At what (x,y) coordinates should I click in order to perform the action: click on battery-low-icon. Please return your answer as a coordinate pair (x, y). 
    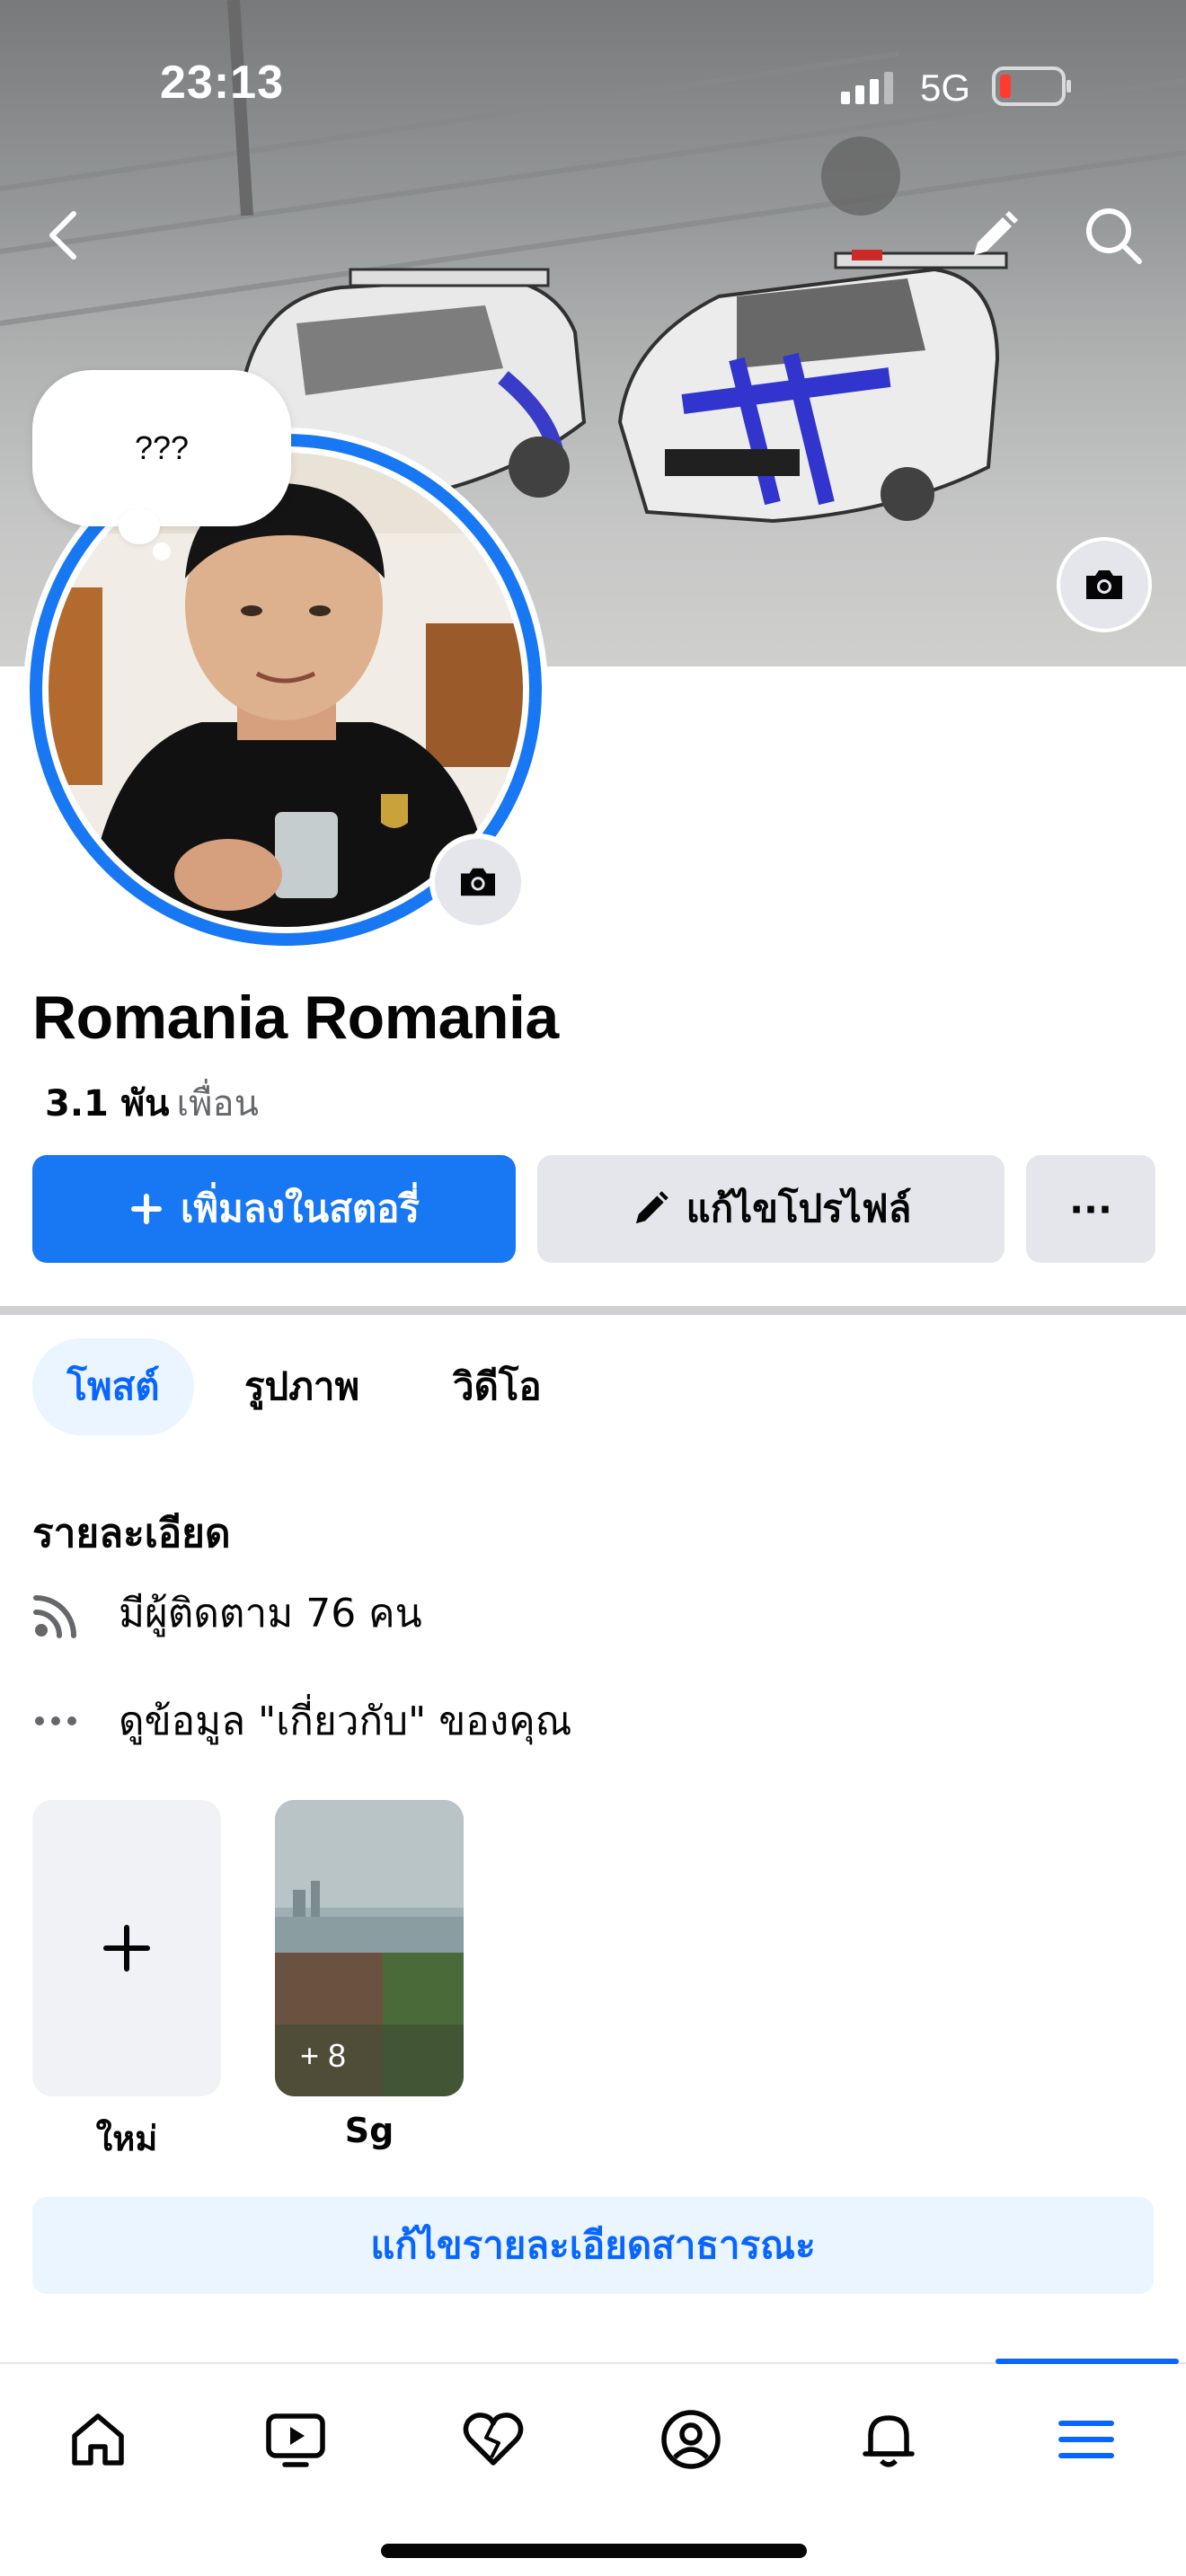
    Looking at the image, I should click on (1031, 86).